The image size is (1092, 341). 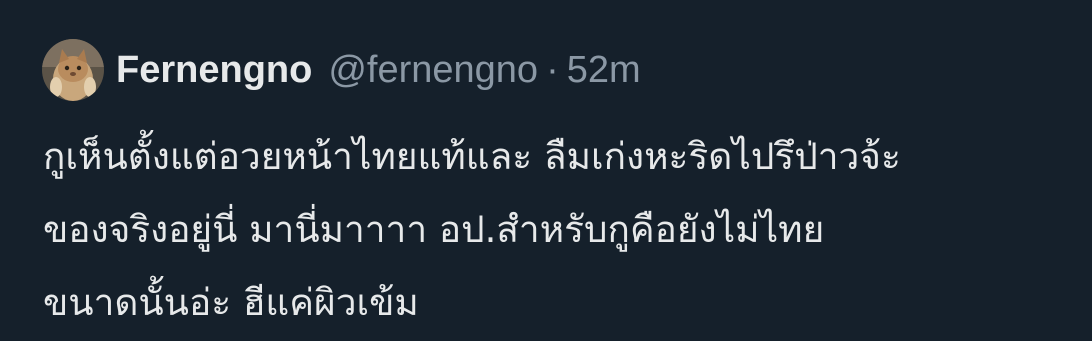 I want to click on cat-avatar-icon, so click(x=73, y=70).